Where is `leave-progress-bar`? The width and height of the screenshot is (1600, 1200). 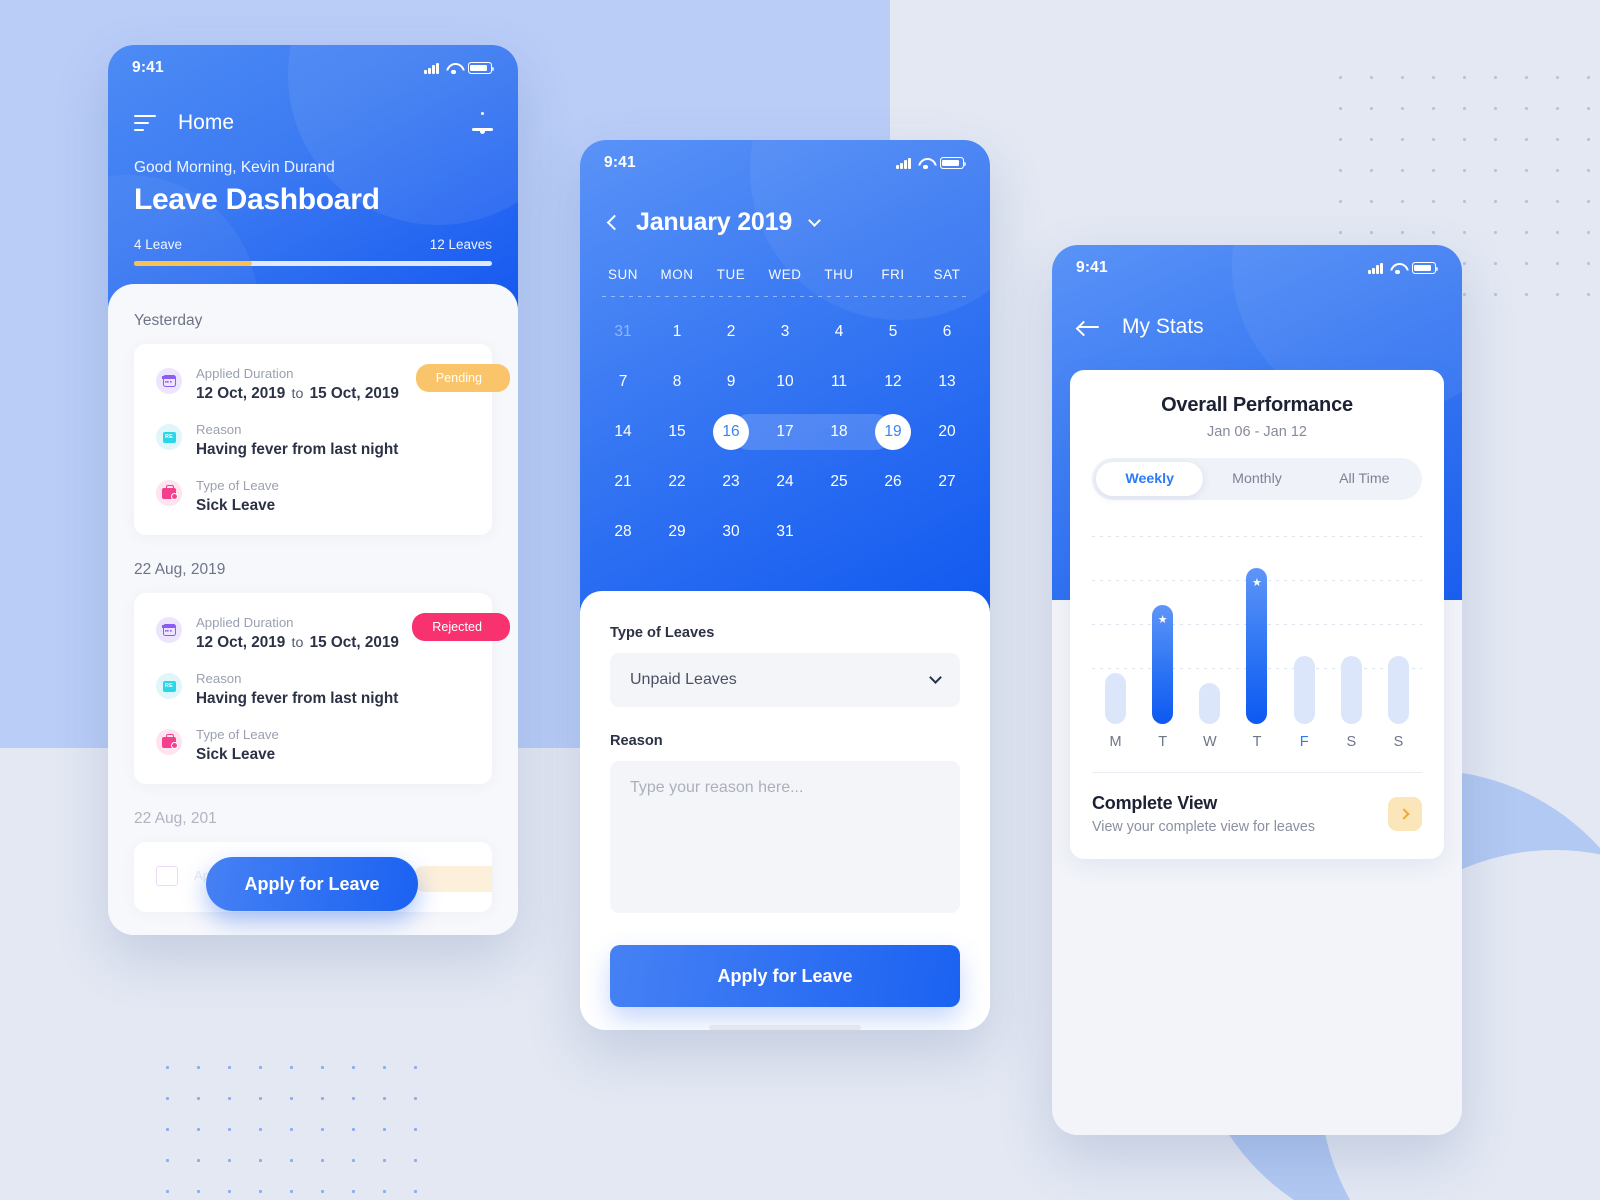 leave-progress-bar is located at coordinates (313, 263).